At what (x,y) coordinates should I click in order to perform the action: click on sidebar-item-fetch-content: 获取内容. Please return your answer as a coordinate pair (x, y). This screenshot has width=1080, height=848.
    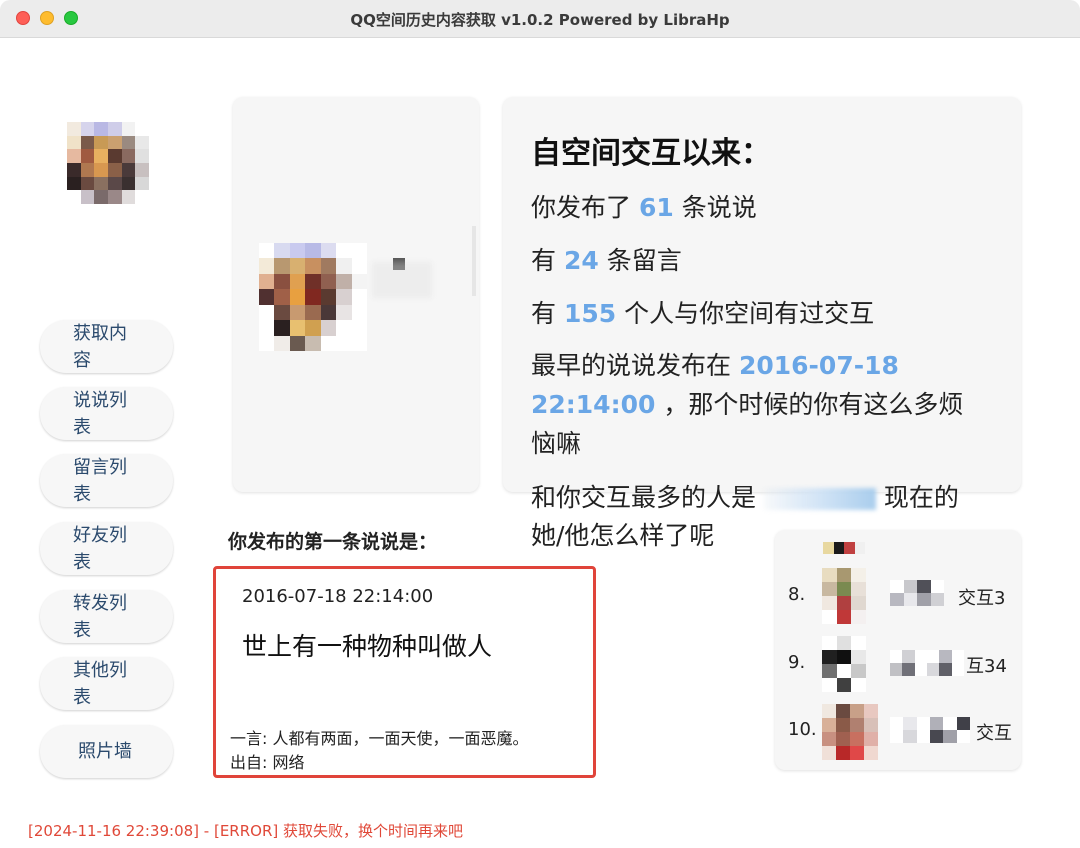
    Looking at the image, I should click on (106, 346).